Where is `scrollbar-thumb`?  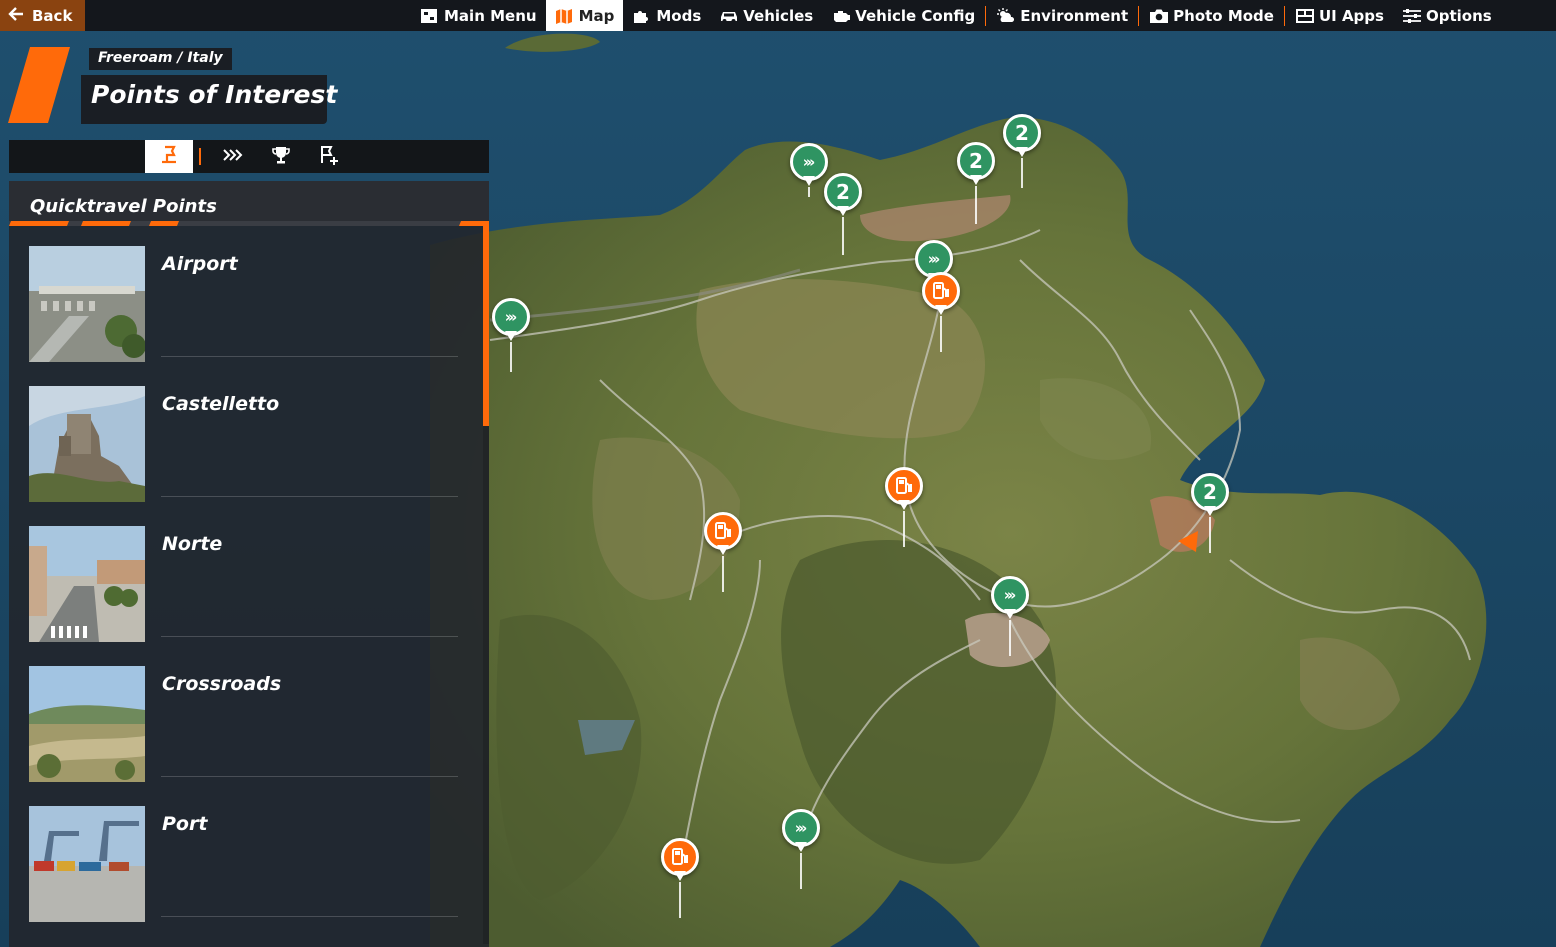
scrollbar-thumb is located at coordinates (486, 325).